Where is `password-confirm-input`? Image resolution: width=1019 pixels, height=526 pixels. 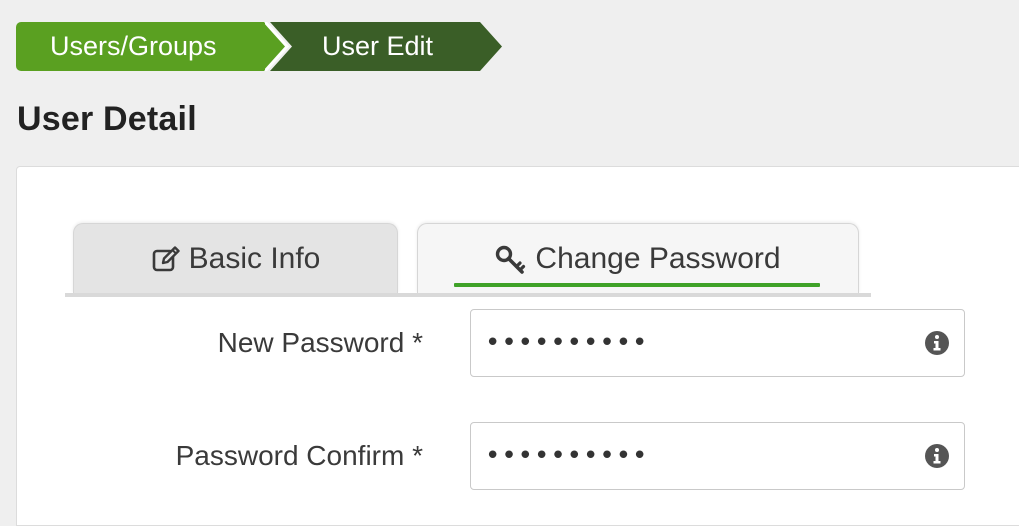
password-confirm-input is located at coordinates (717, 456).